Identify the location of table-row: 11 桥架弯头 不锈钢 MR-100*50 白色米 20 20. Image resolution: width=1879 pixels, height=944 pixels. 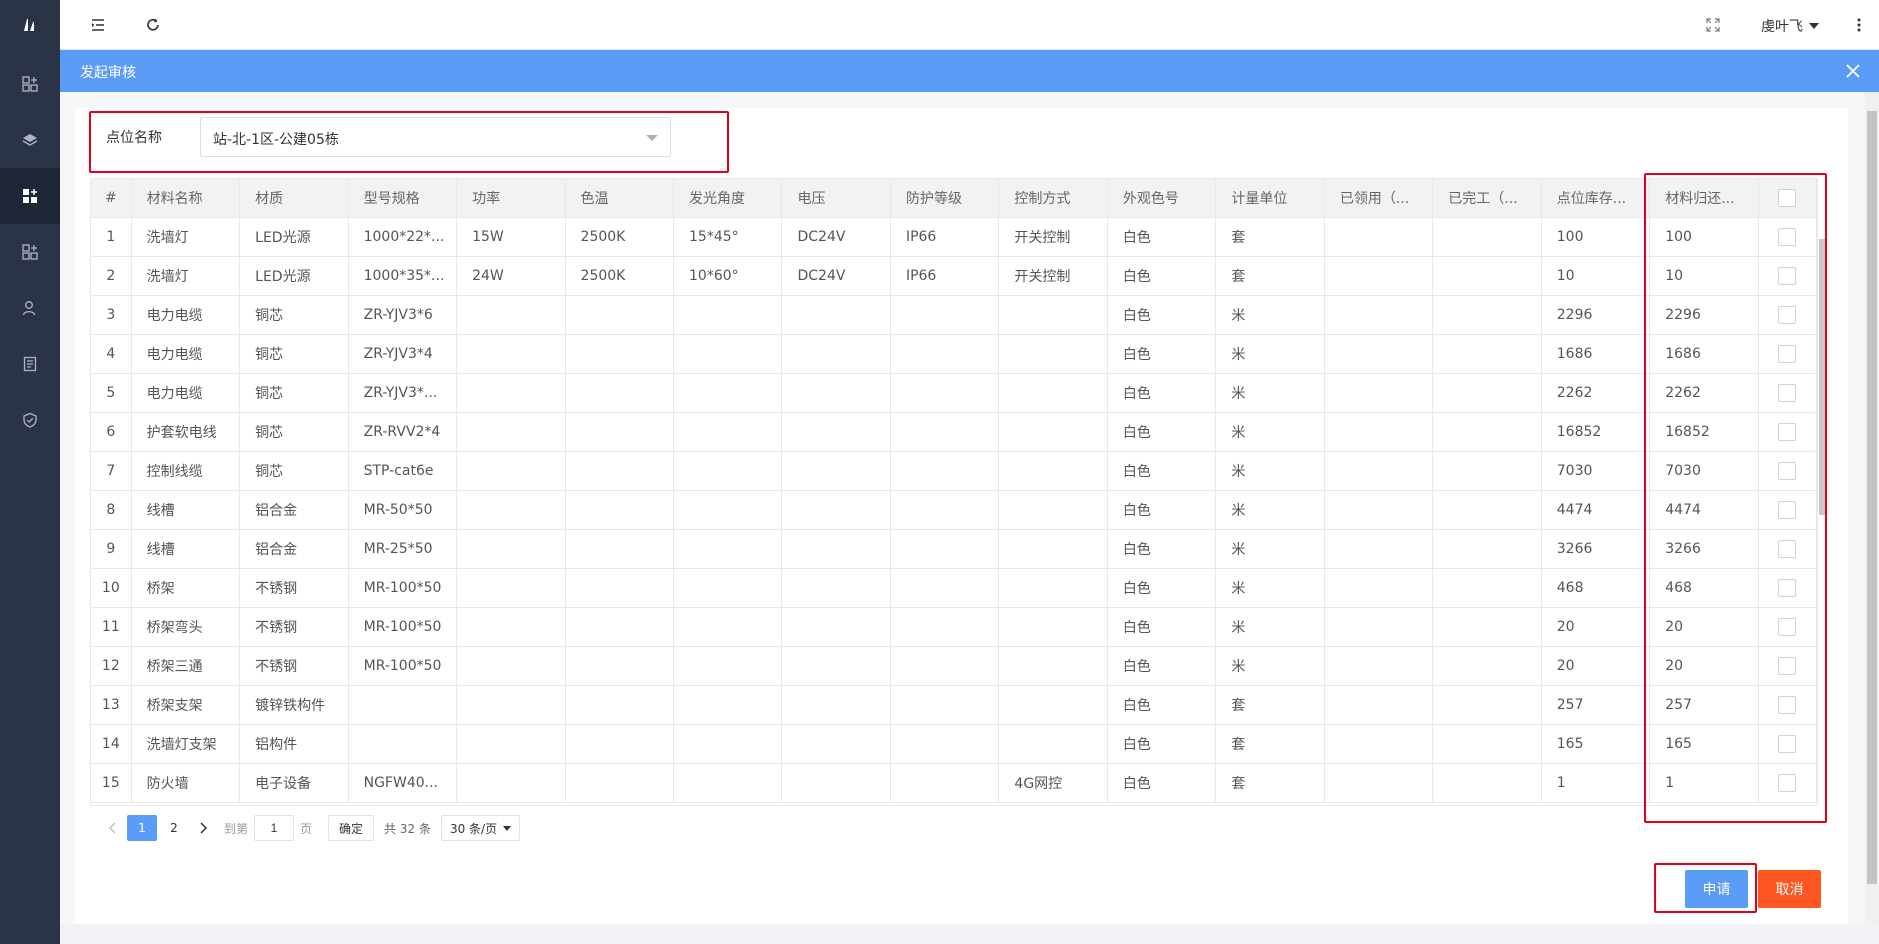
(954, 627).